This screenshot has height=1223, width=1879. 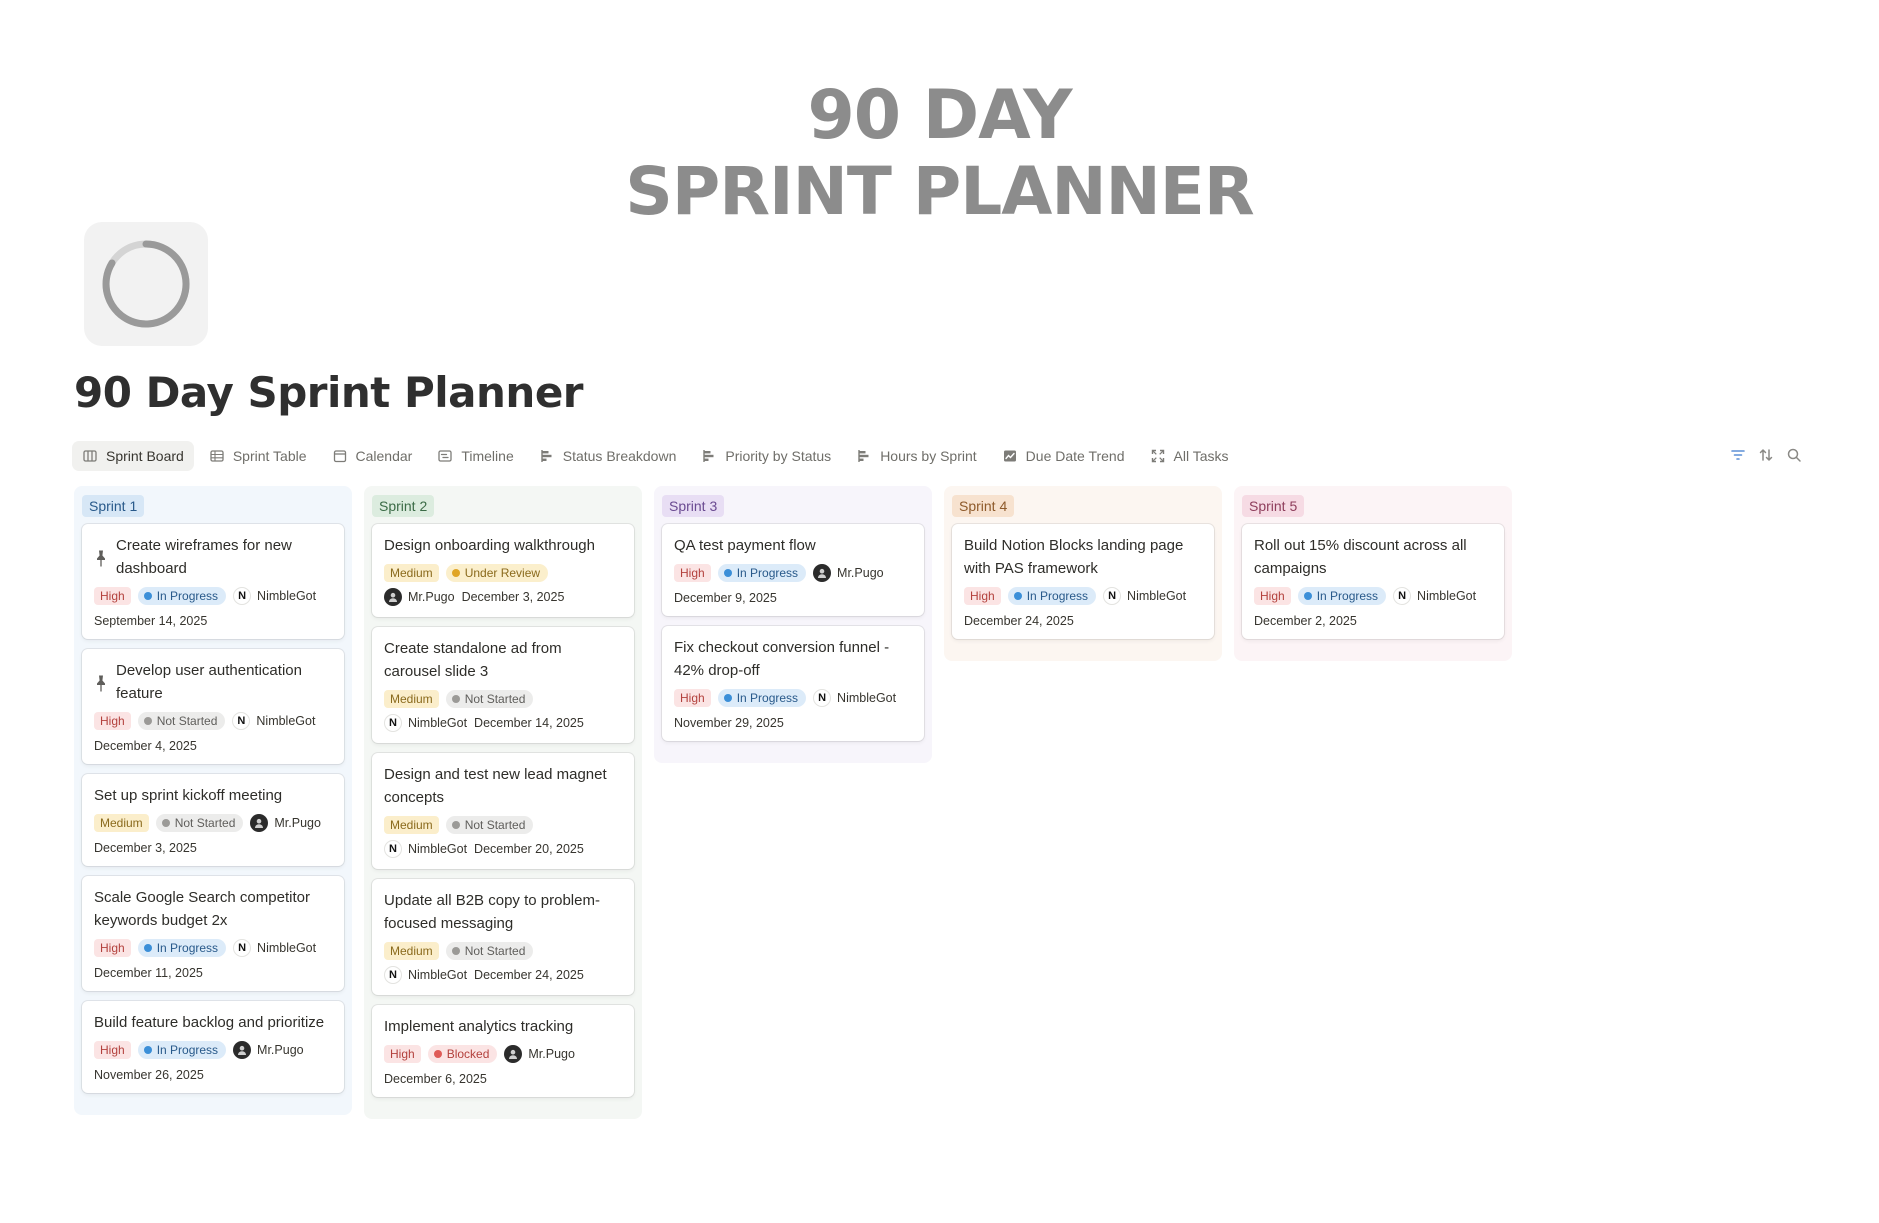 What do you see at coordinates (209, 1022) in the screenshot?
I see `task-title-text: Build feature backlog and prioritize` at bounding box center [209, 1022].